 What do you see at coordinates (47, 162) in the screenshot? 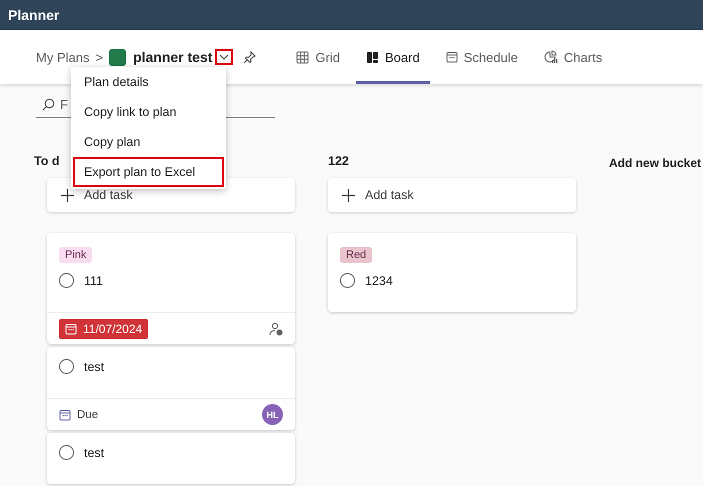
I see `bucket-title: To d` at bounding box center [47, 162].